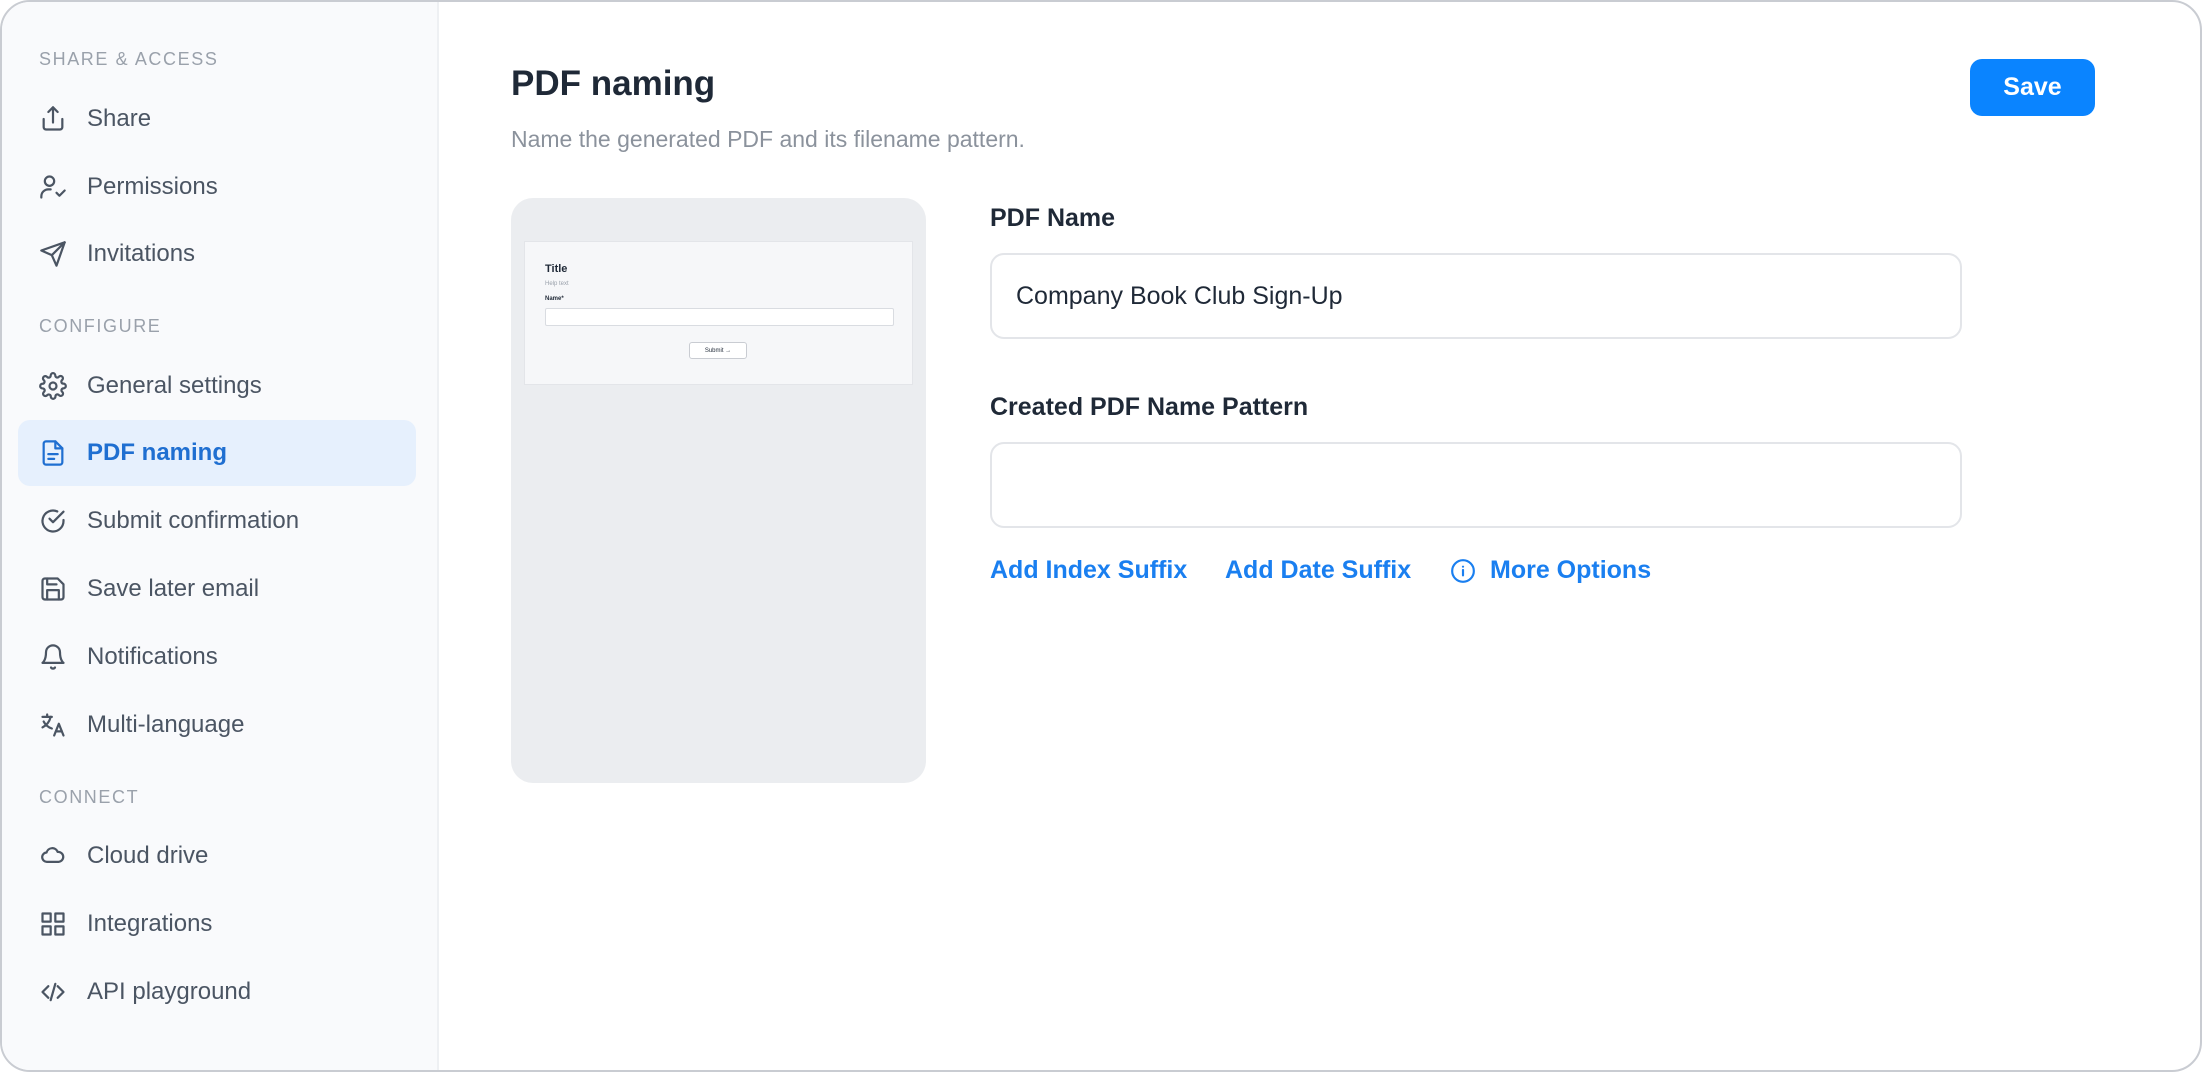 Image resolution: width=2202 pixels, height=1072 pixels. What do you see at coordinates (173, 588) in the screenshot?
I see `sidebar-item-label: Save later email` at bounding box center [173, 588].